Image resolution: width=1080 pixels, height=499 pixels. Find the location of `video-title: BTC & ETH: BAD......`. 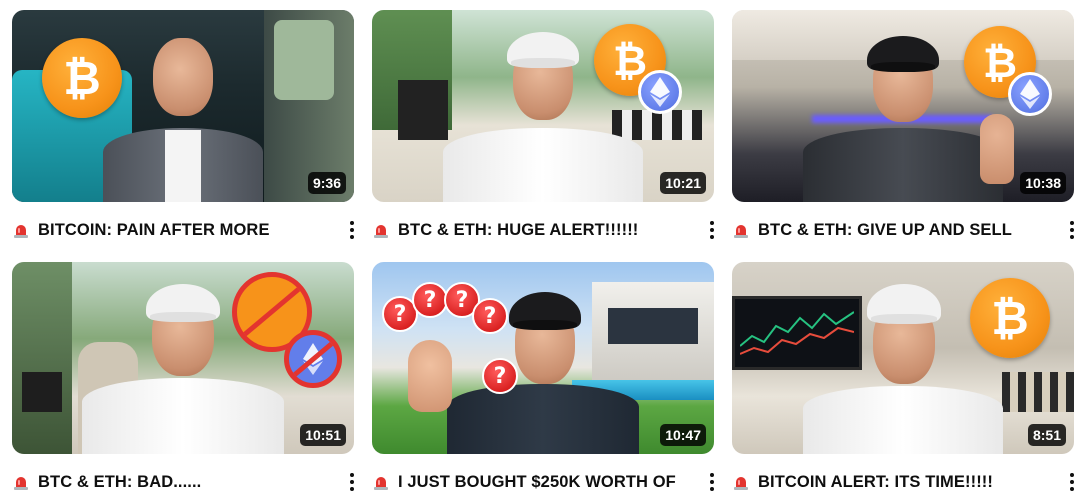

video-title: BTC & ETH: BAD...... is located at coordinates (190, 482).